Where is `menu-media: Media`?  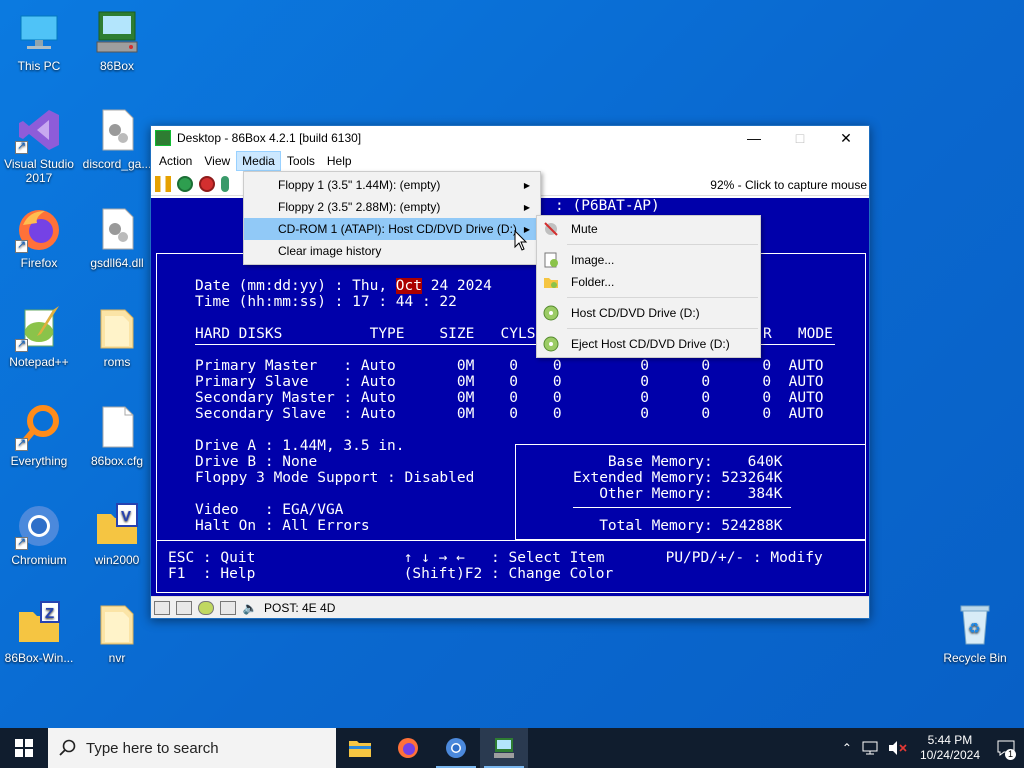 menu-media: Media is located at coordinates (258, 161).